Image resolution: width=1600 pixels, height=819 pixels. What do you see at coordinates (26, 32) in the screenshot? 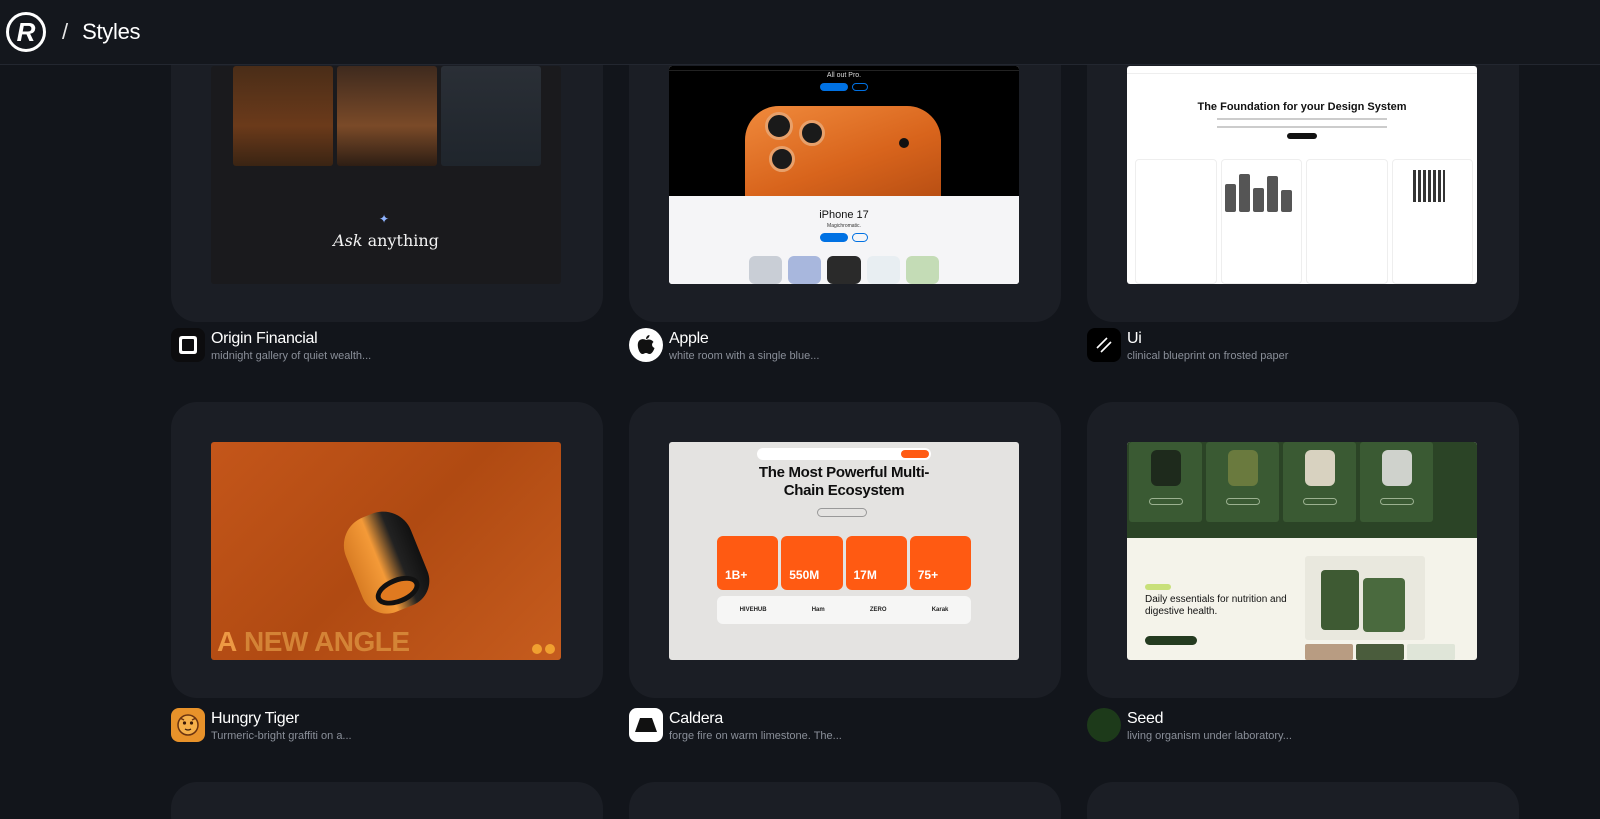
I see `brand-logo-icon: R` at bounding box center [26, 32].